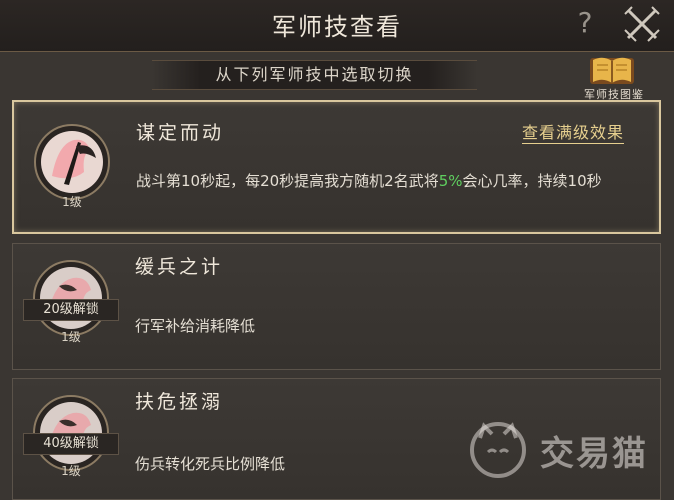 The width and height of the screenshot is (674, 500). What do you see at coordinates (287, 181) in the screenshot?
I see `desc-text: 战斗第10秒起，每20秒提高我方随机2名武将` at bounding box center [287, 181].